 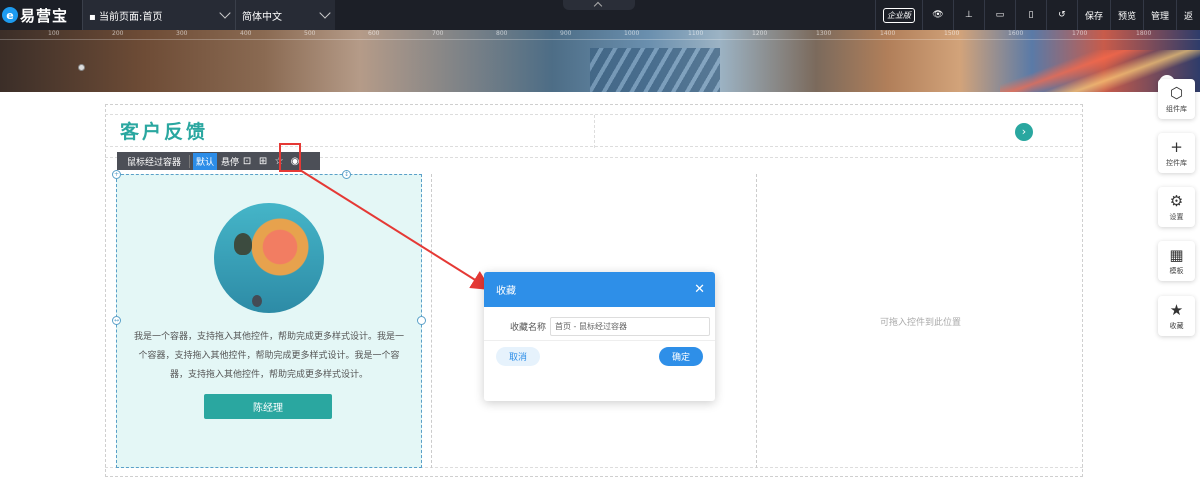 I want to click on template-icon: ▦, so click(x=1176, y=254).